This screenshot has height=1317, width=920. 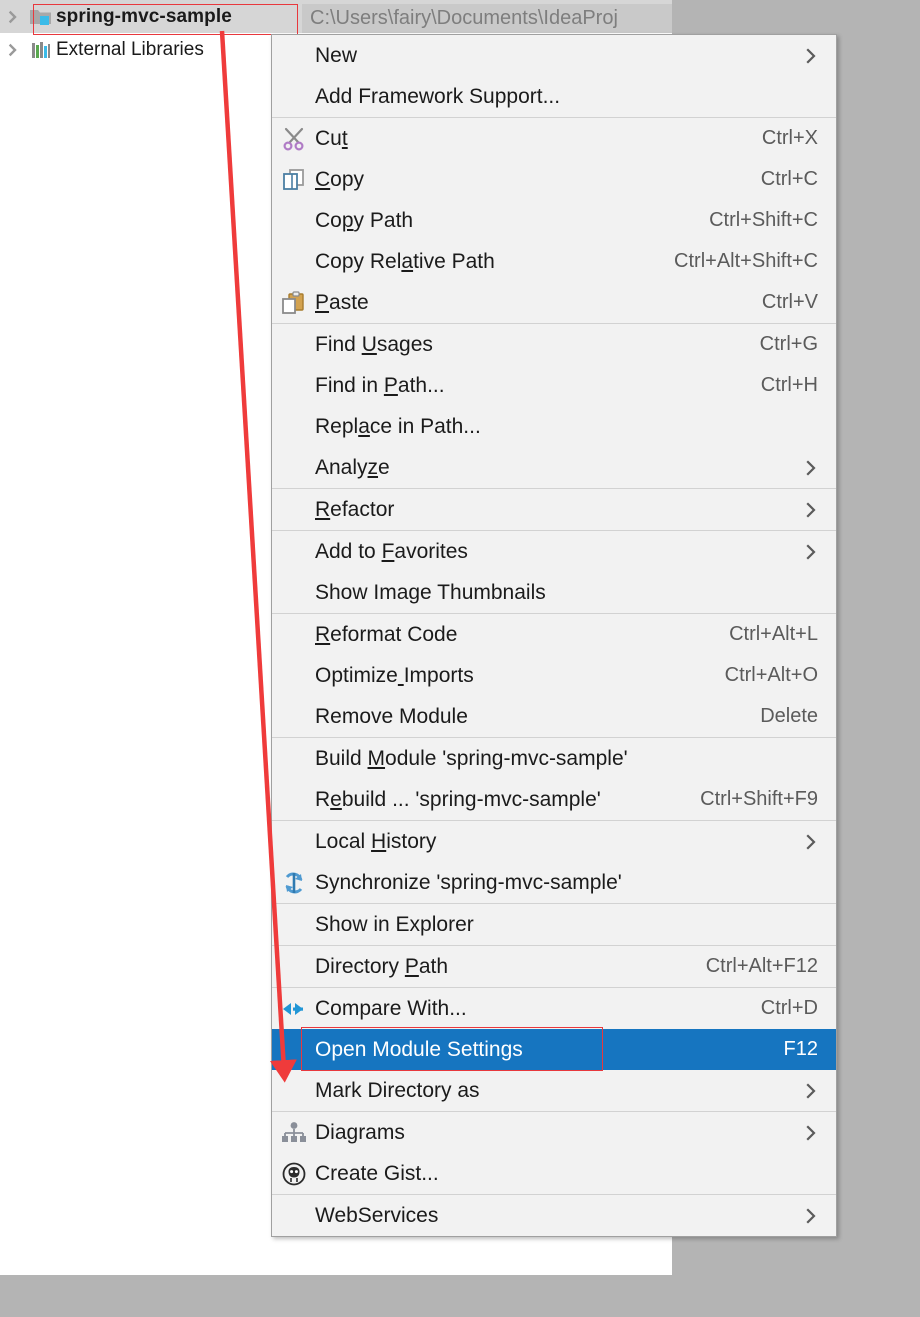 What do you see at coordinates (789, 138) in the screenshot?
I see `menu-item-shortcut: Ctrl+X` at bounding box center [789, 138].